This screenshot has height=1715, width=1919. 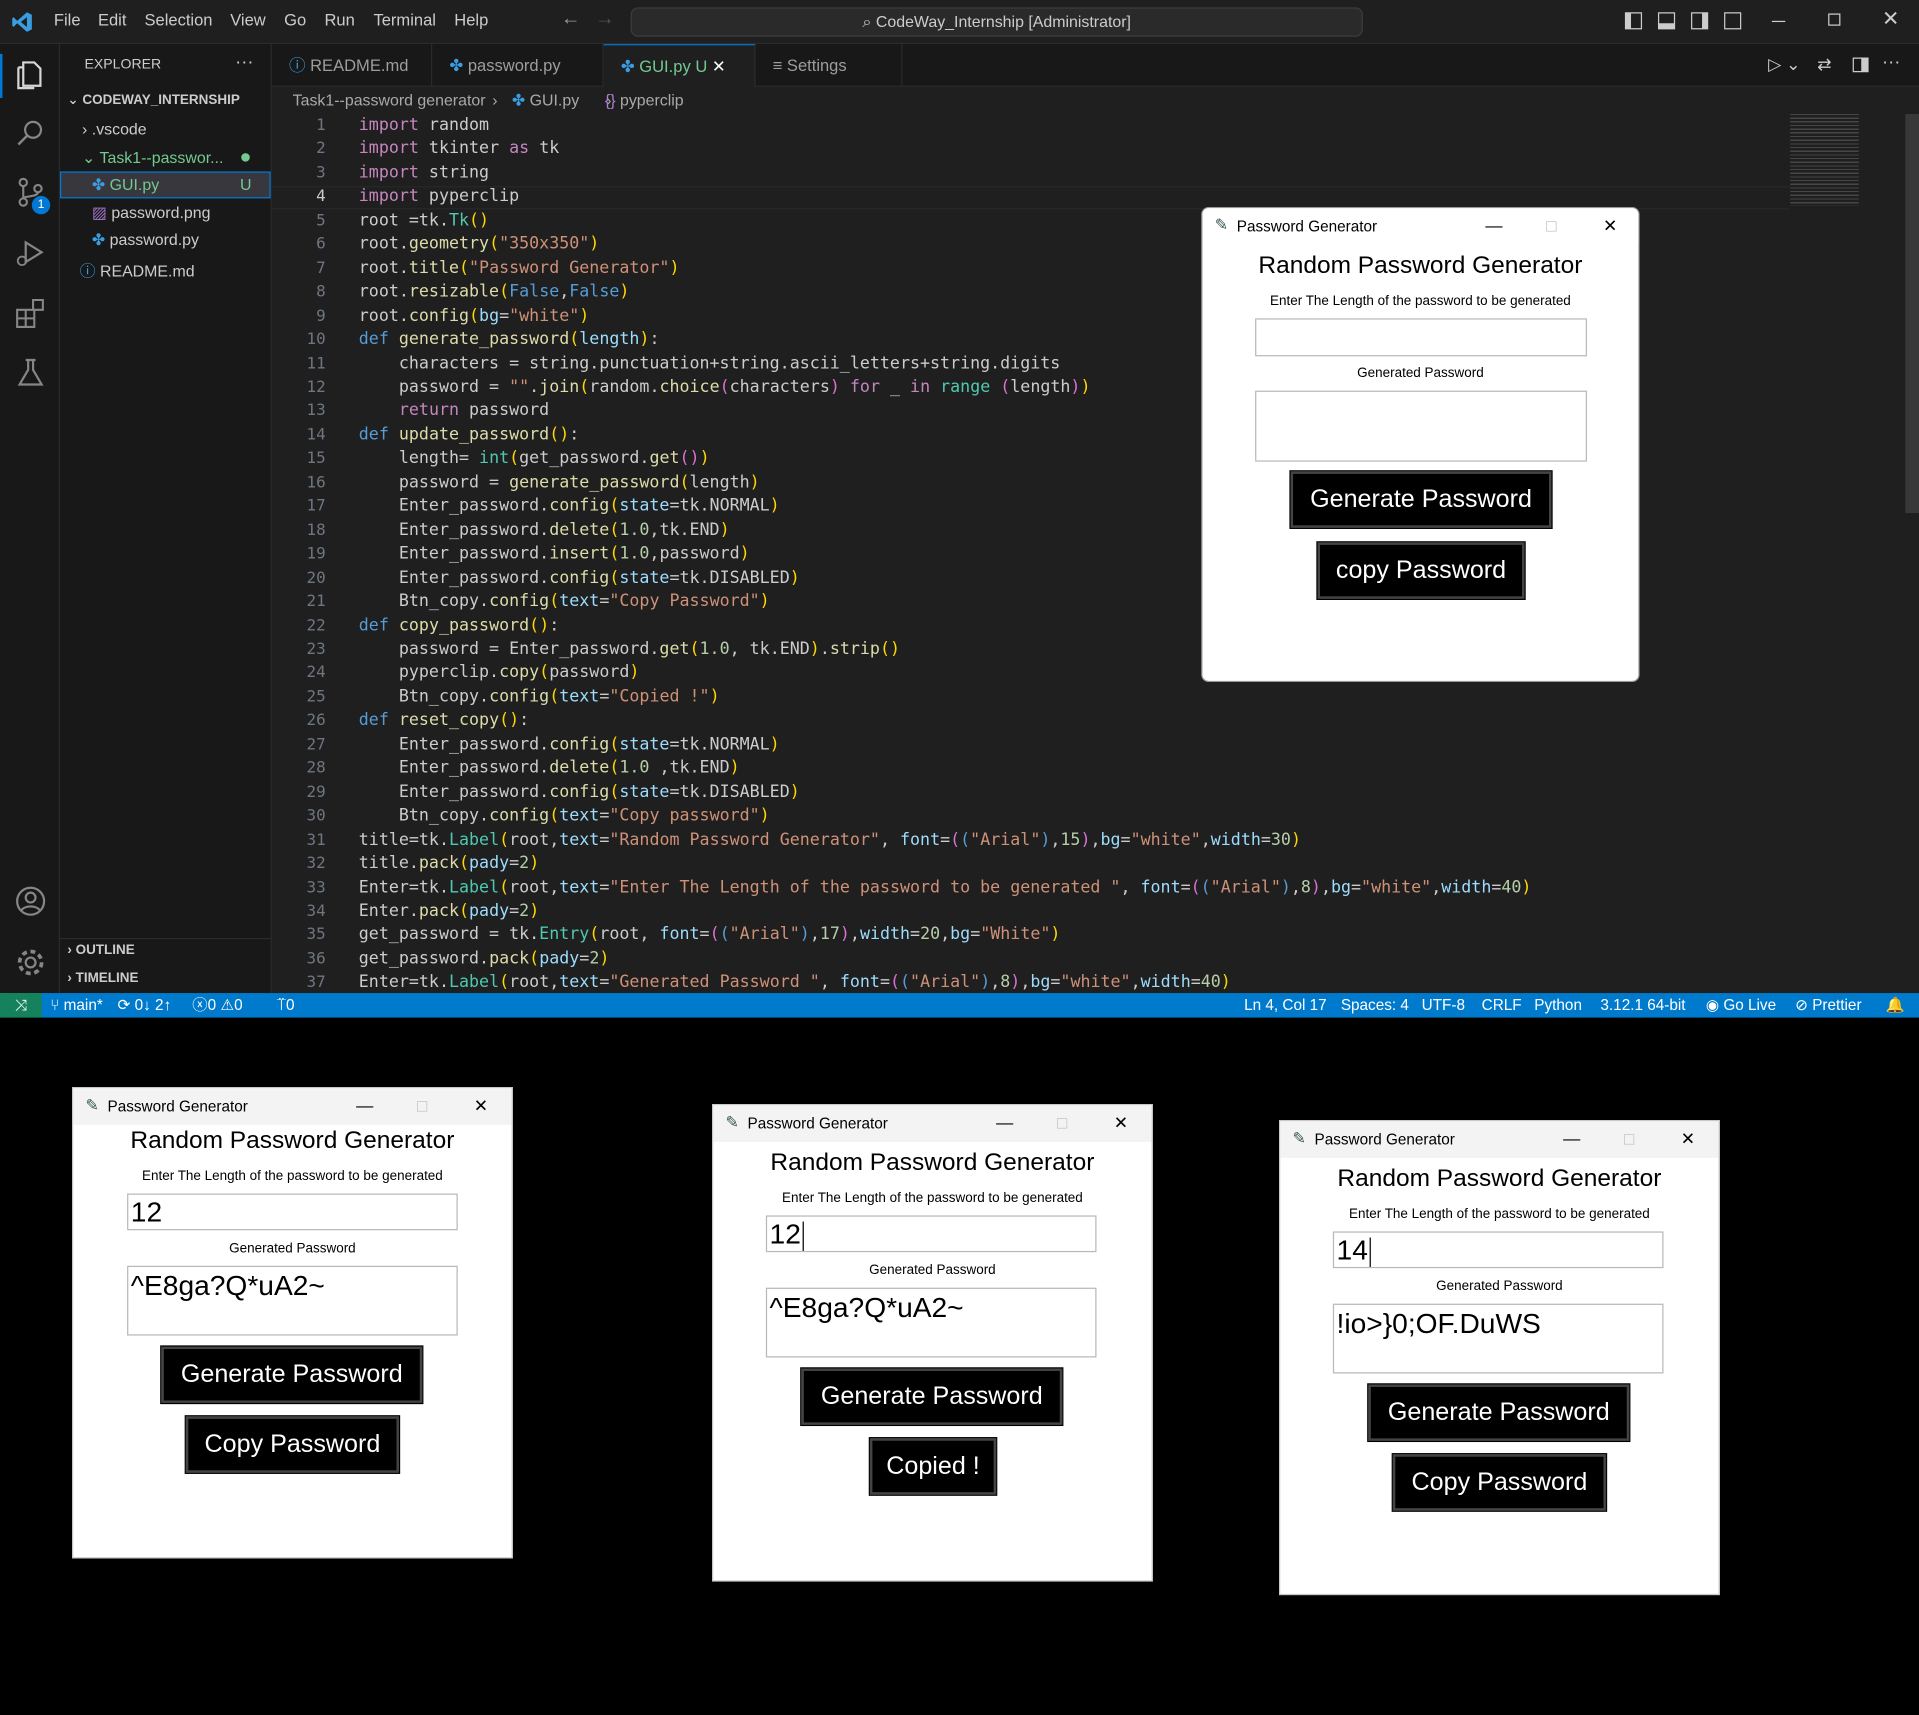 What do you see at coordinates (1633, 21) in the screenshot?
I see `toggle-sidebar-icon` at bounding box center [1633, 21].